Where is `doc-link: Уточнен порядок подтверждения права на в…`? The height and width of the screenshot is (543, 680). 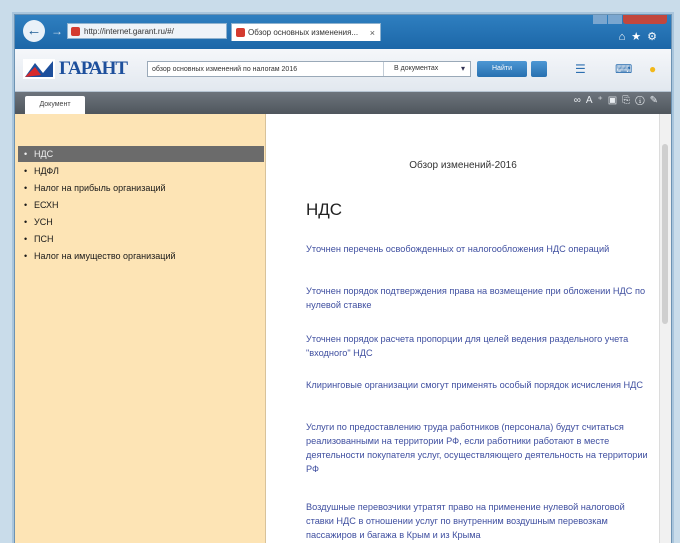 doc-link: Уточнен порядок подтверждения права на в… is located at coordinates (477, 298).